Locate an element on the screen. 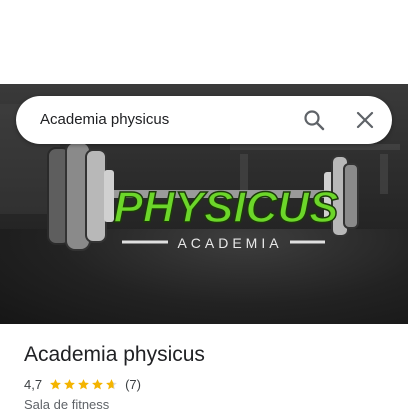 This screenshot has width=408, height=414. search-bar: Academia physicus is located at coordinates (204, 120).